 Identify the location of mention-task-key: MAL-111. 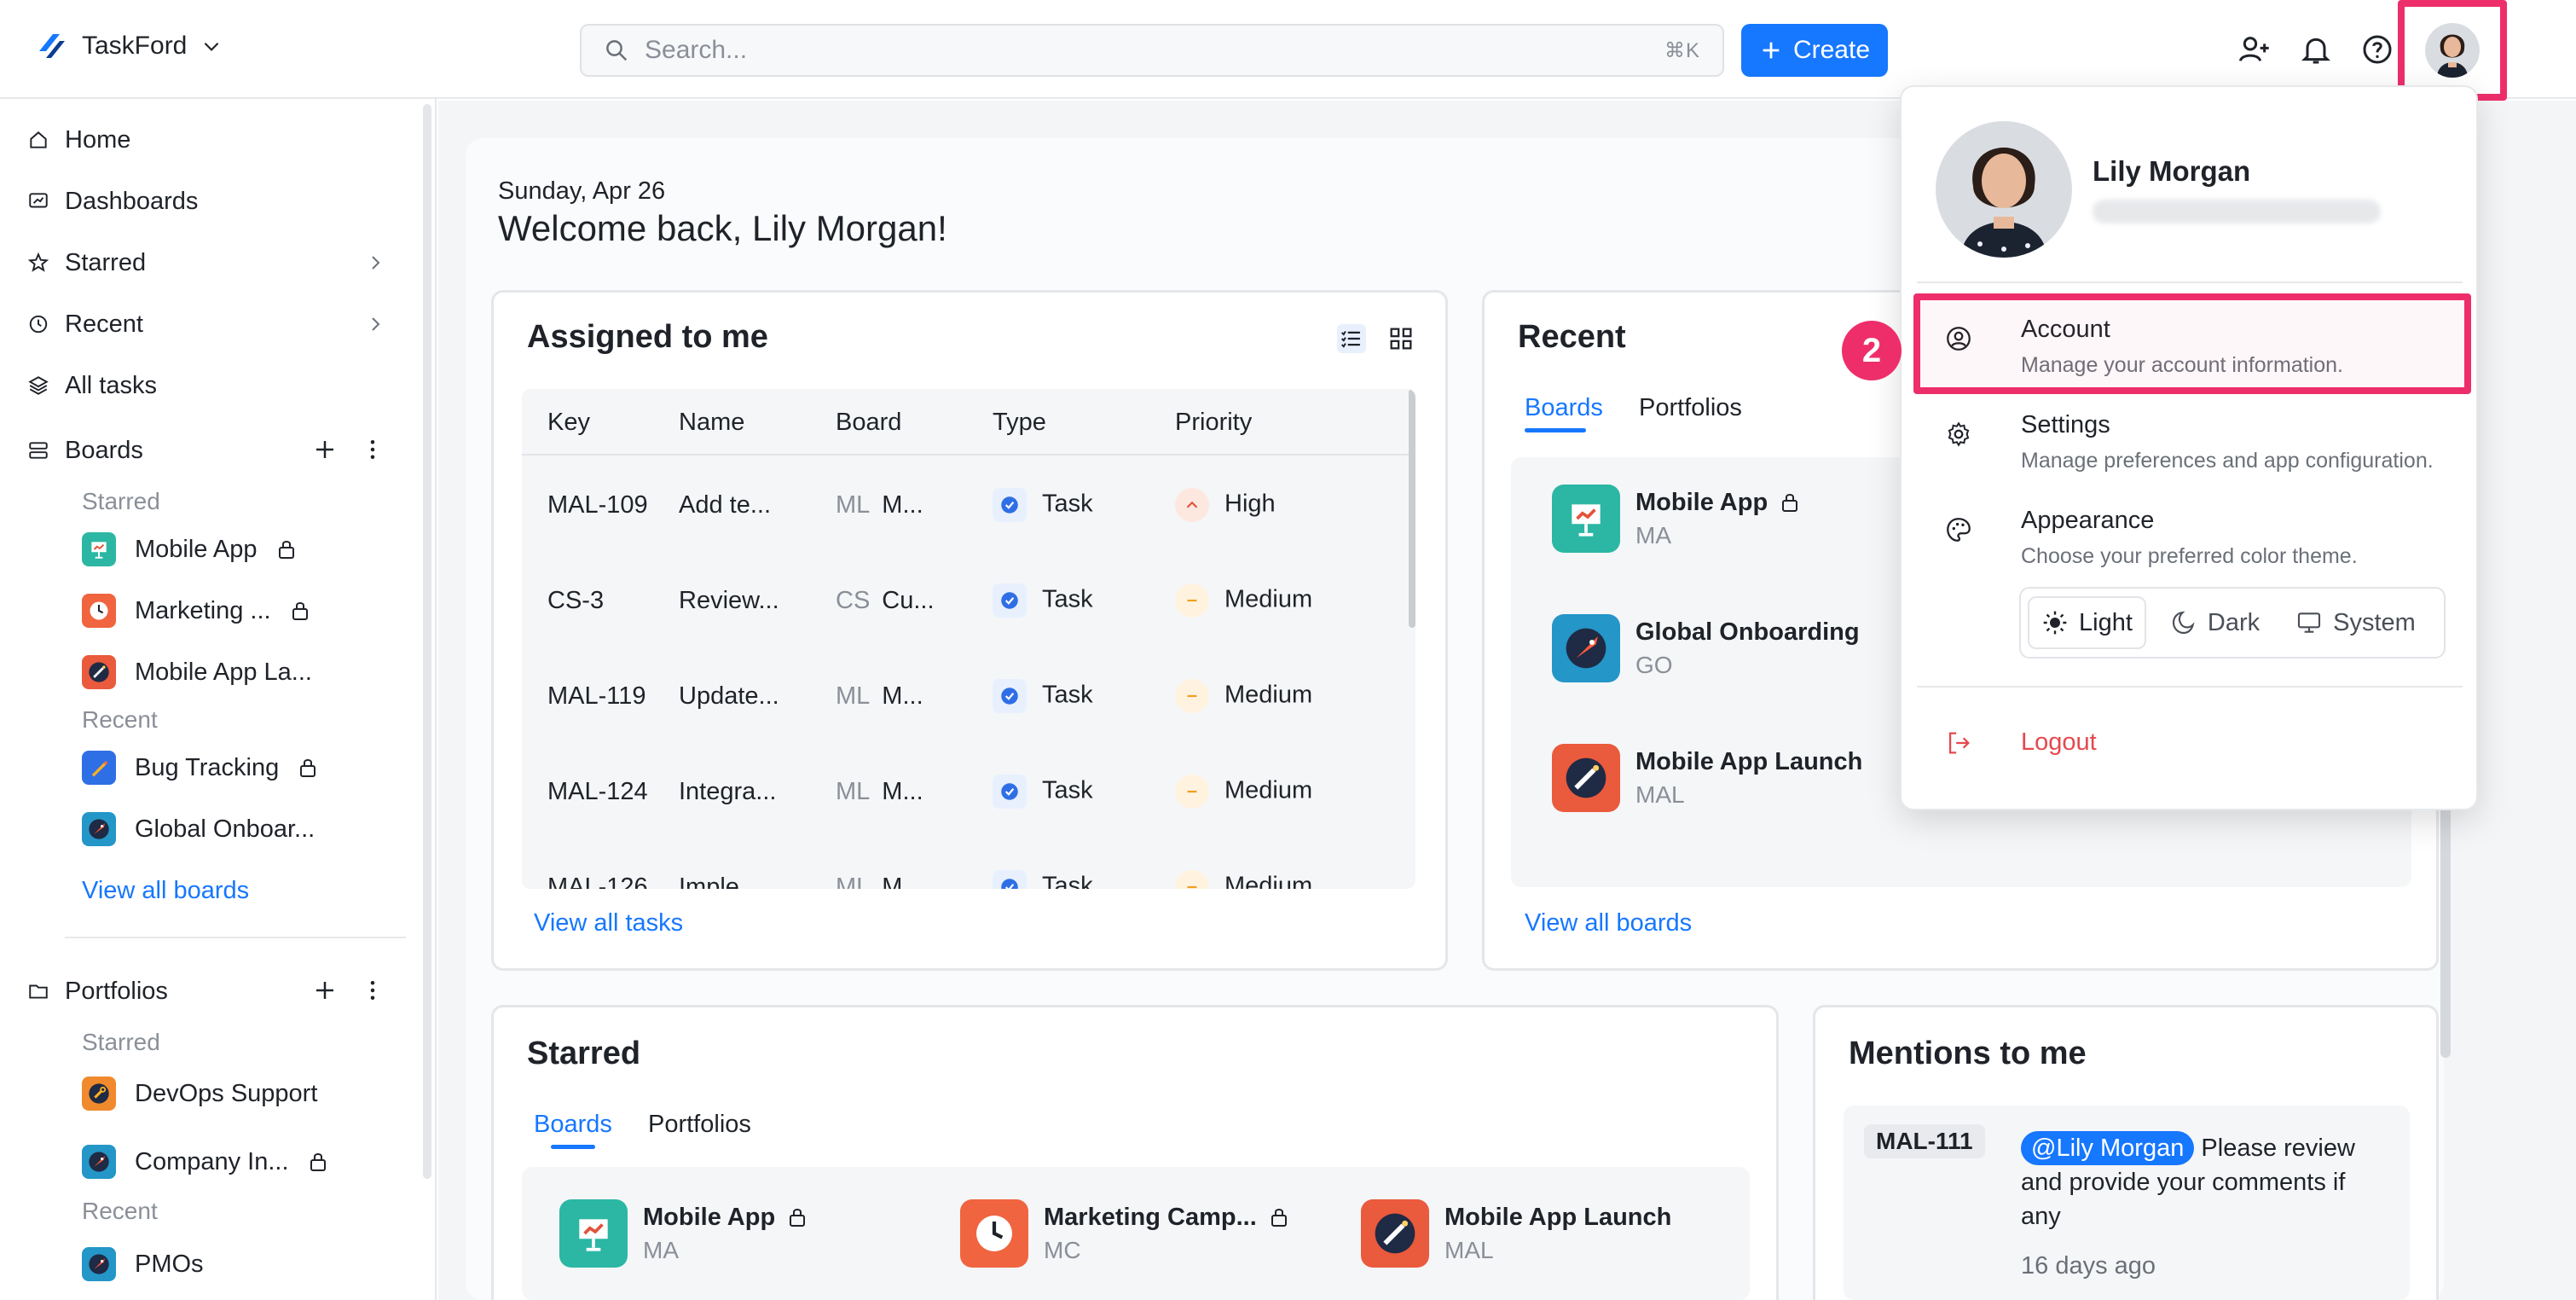
(1924, 1141).